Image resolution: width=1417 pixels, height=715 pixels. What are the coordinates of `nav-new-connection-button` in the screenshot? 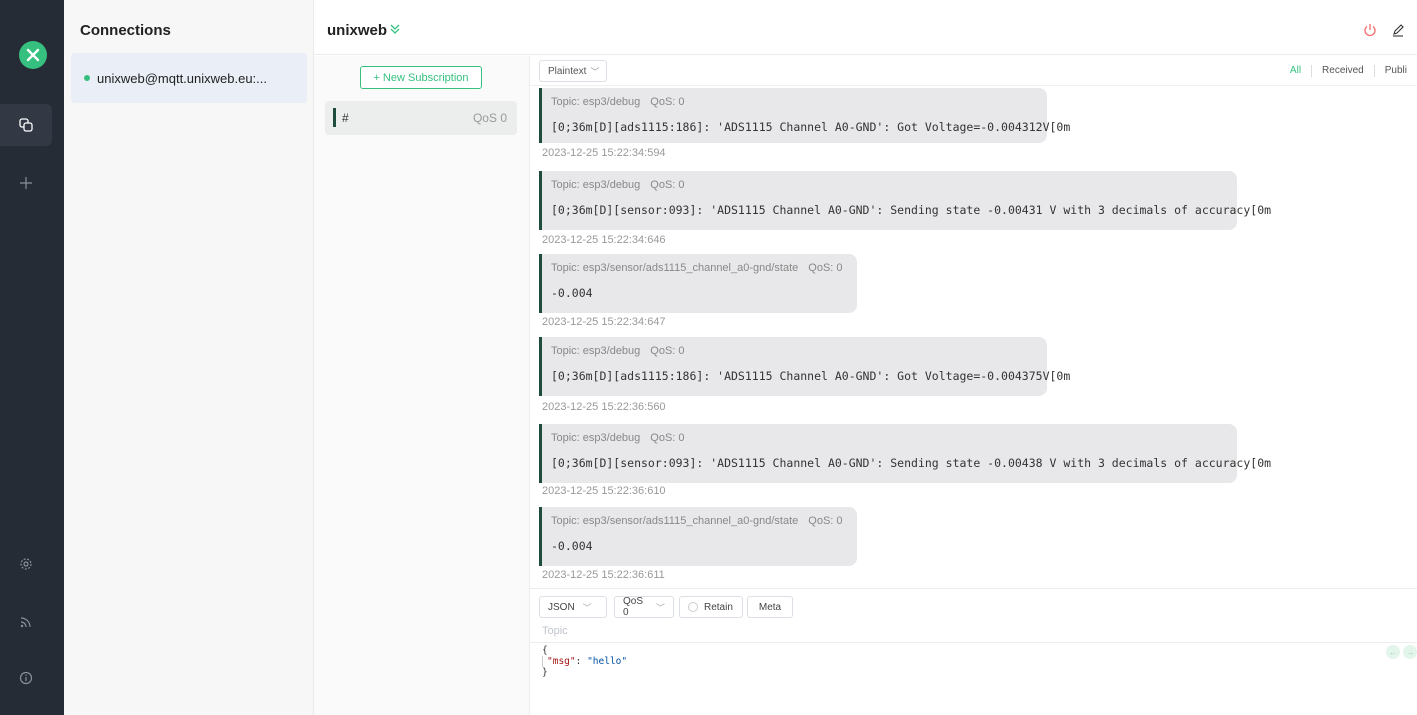 It's located at (26, 183).